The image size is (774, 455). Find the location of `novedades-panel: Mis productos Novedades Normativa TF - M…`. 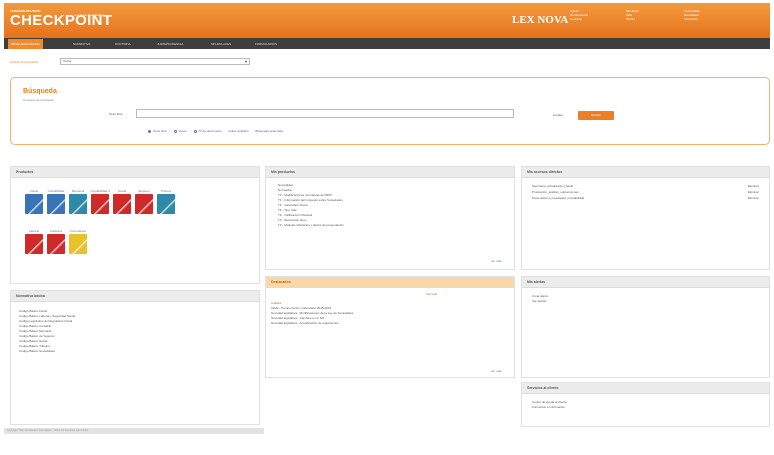

novedades-panel: Mis productos Novedades Normativa TF - M… is located at coordinates (390, 218).